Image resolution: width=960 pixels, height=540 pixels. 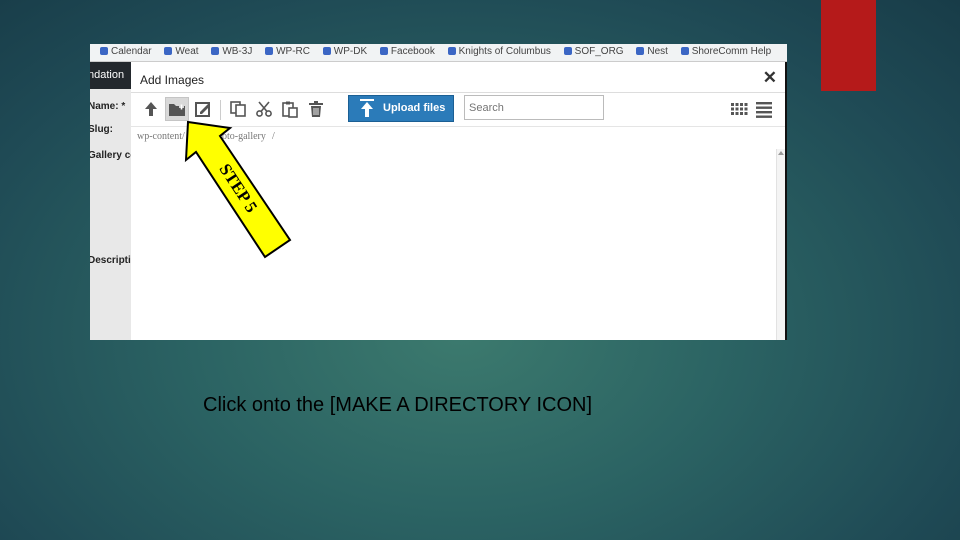 What do you see at coordinates (459, 109) in the screenshot?
I see `file-toolbar: Upload files` at bounding box center [459, 109].